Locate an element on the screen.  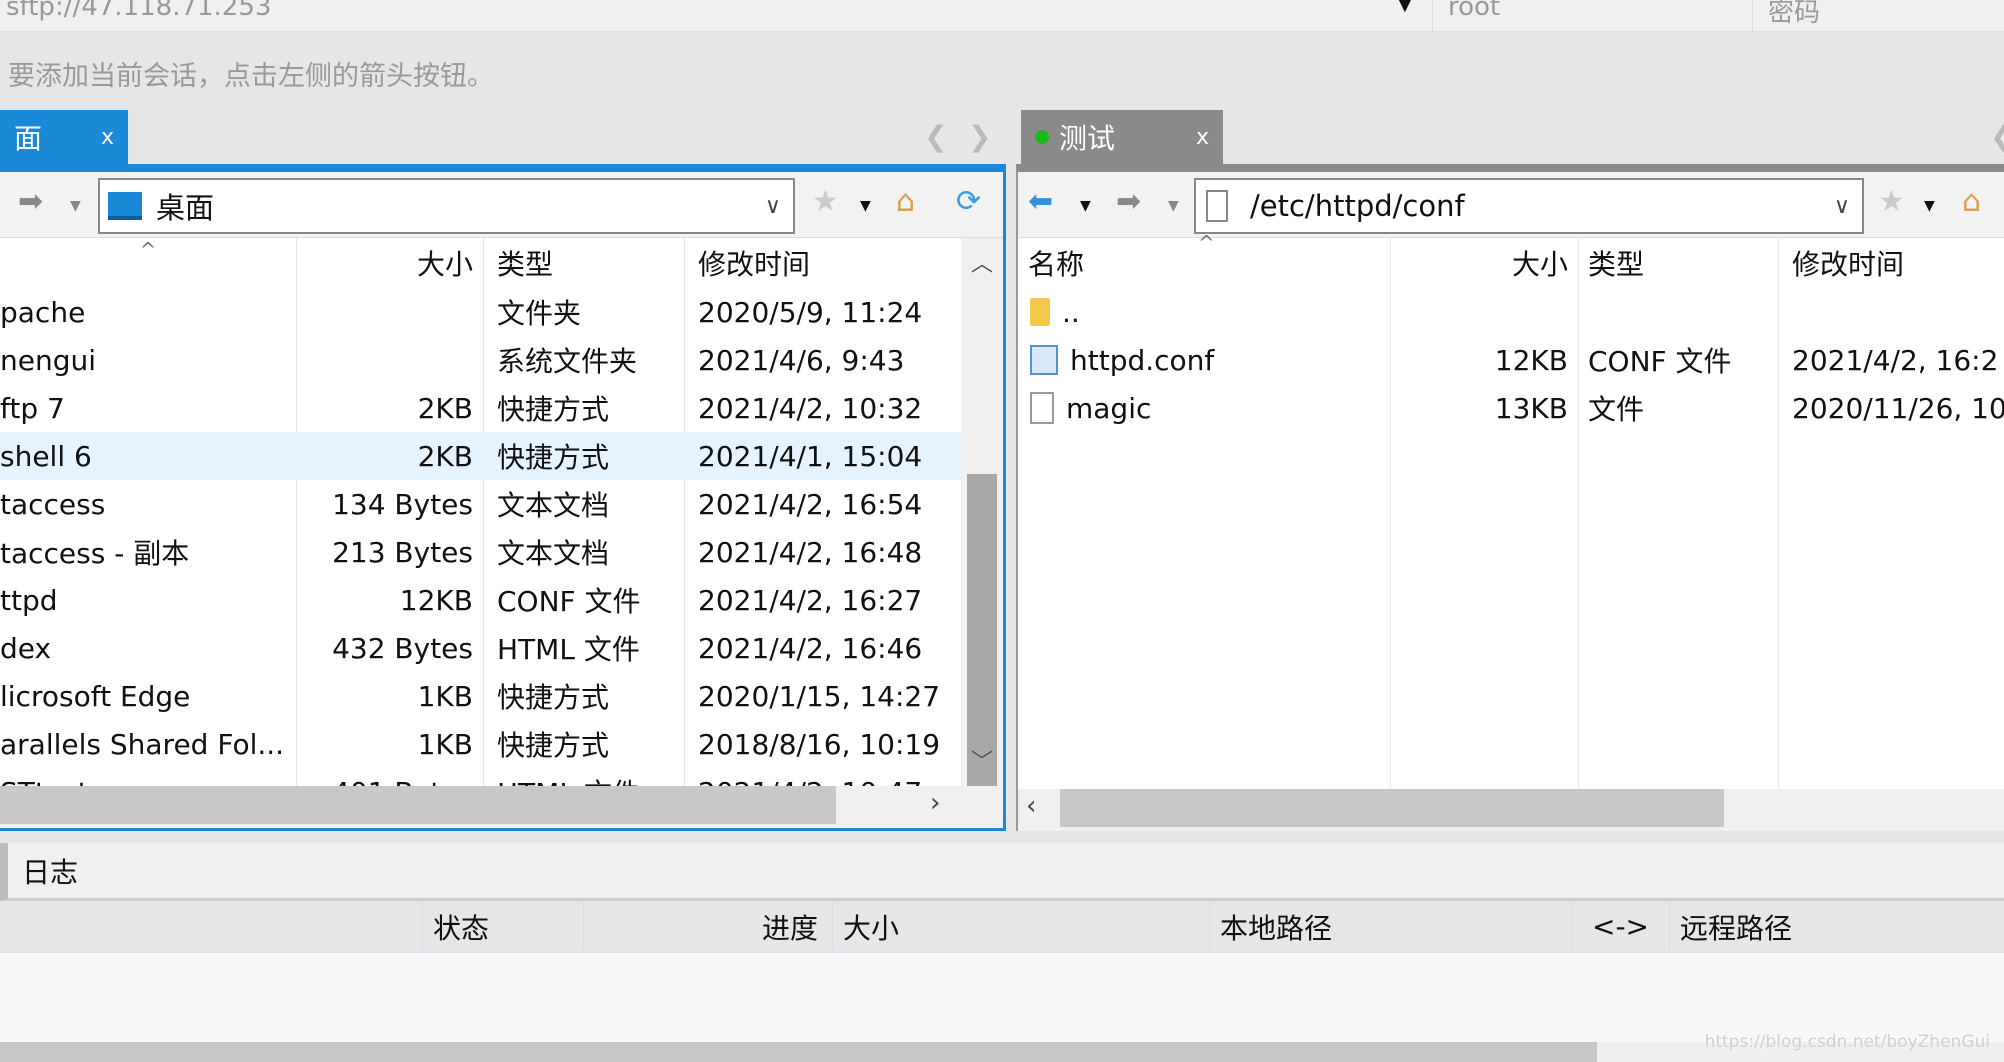
horizontal-scrollbar: › is located at coordinates (501, 807).